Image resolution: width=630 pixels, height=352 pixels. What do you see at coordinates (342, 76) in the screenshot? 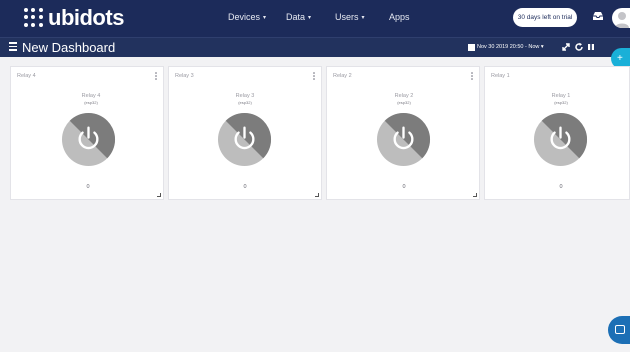
I see `card-title: Relay 2` at bounding box center [342, 76].